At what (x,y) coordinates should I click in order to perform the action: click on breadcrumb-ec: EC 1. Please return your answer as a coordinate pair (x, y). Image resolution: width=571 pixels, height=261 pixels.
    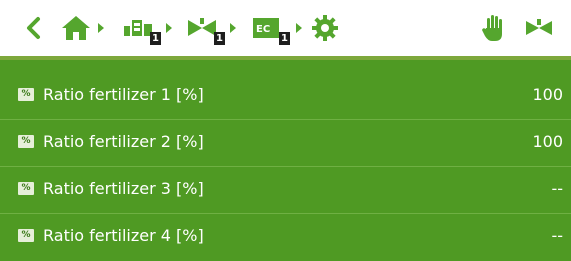
    Looking at the image, I should click on (269, 28).